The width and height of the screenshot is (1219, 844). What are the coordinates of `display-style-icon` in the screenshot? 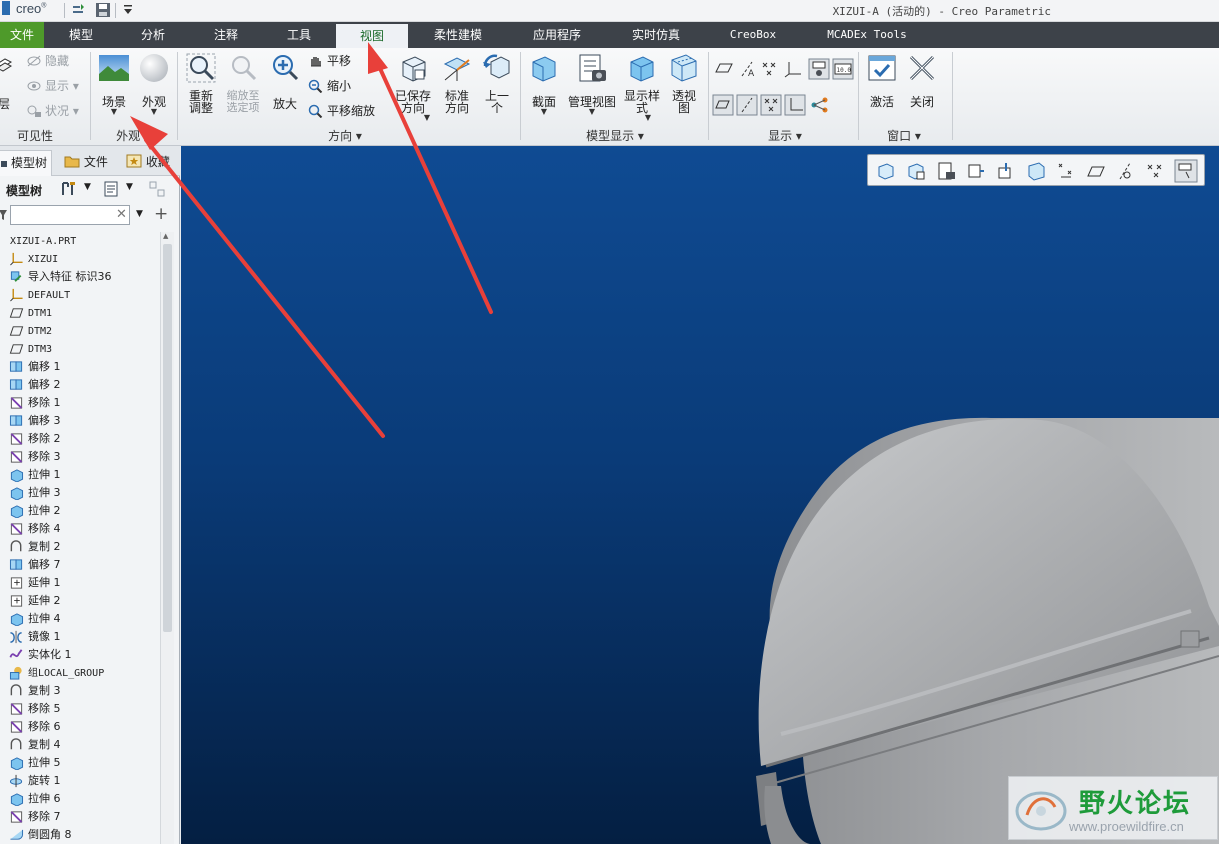 It's located at (976, 171).